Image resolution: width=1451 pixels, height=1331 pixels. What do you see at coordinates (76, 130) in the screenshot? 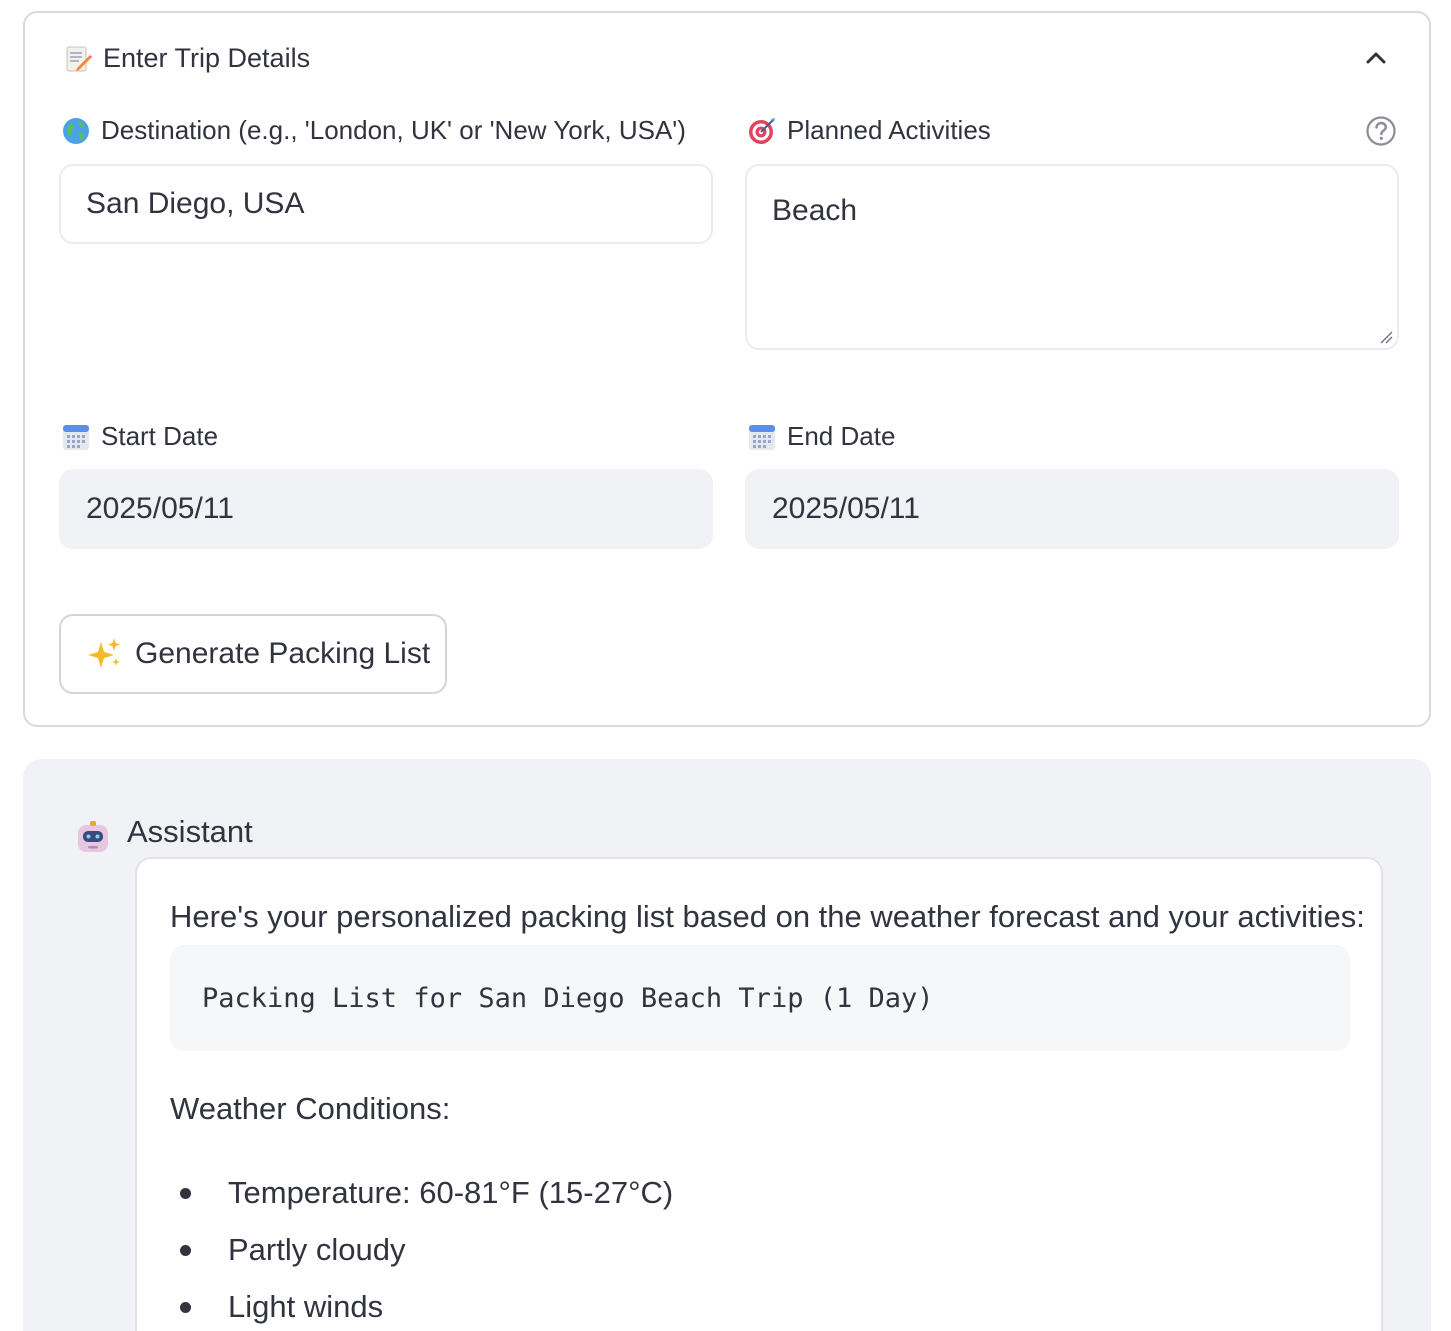
I see `globe-icon` at bounding box center [76, 130].